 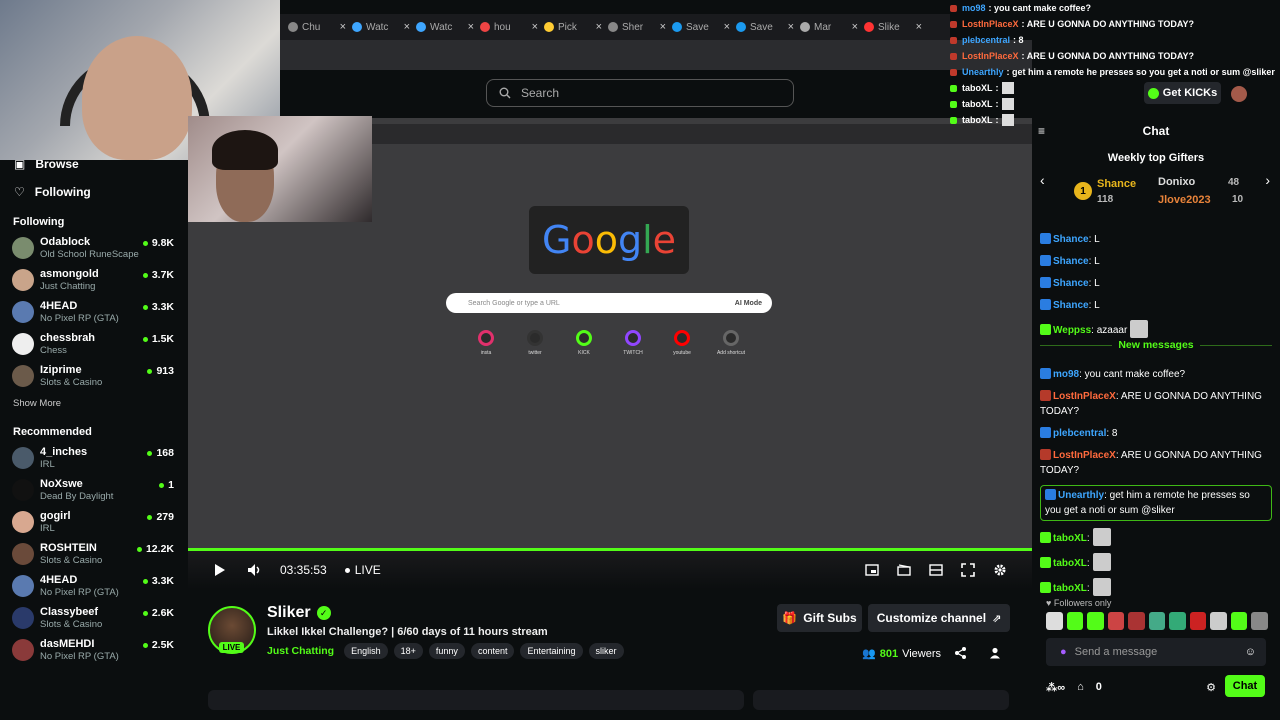 What do you see at coordinates (94, 522) in the screenshot?
I see `sidebar-channel: gogirl IRL 279` at bounding box center [94, 522].